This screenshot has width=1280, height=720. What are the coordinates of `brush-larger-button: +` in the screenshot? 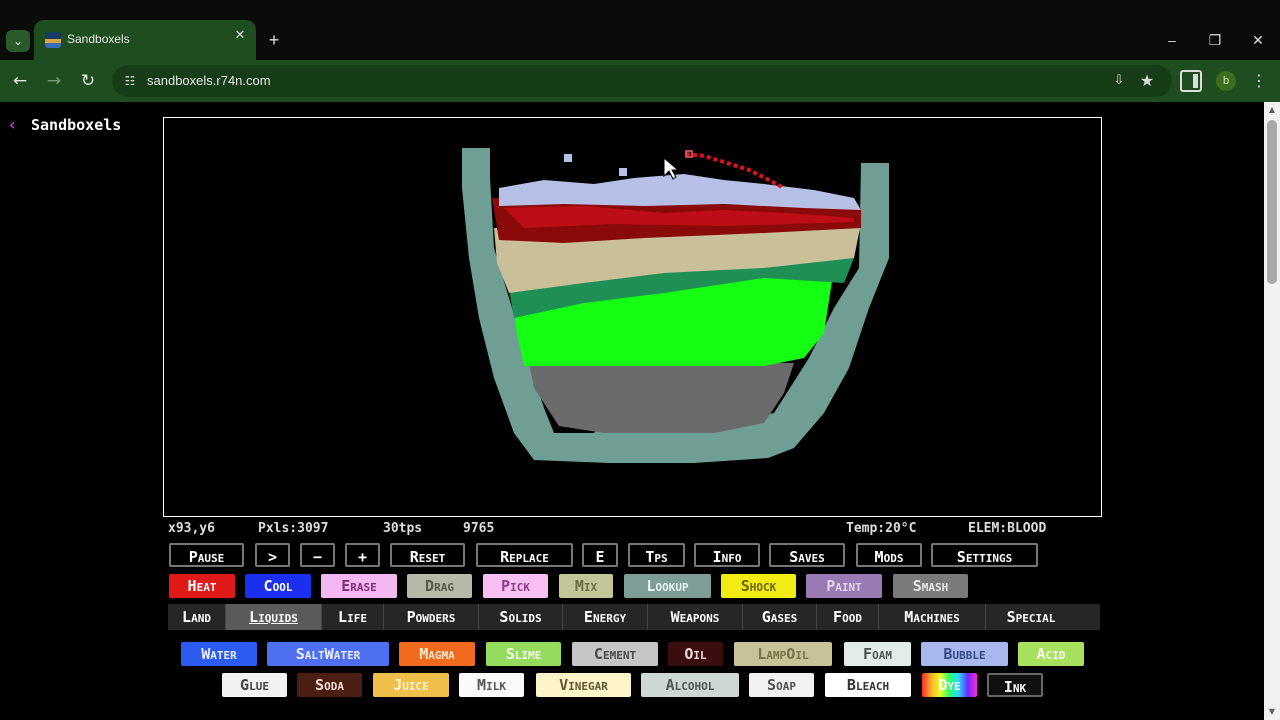 It's located at (362, 555).